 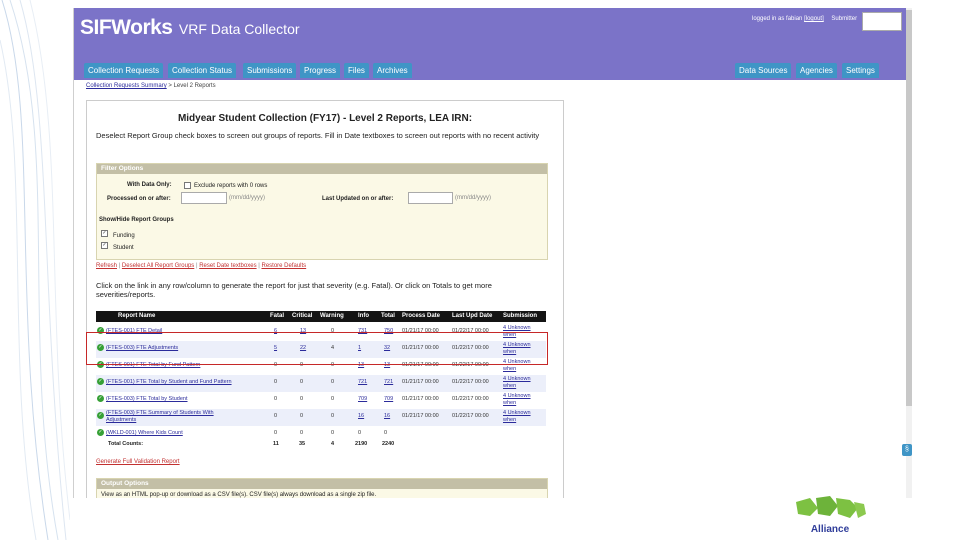 I want to click on cell-total: 709, so click(x=388, y=399).